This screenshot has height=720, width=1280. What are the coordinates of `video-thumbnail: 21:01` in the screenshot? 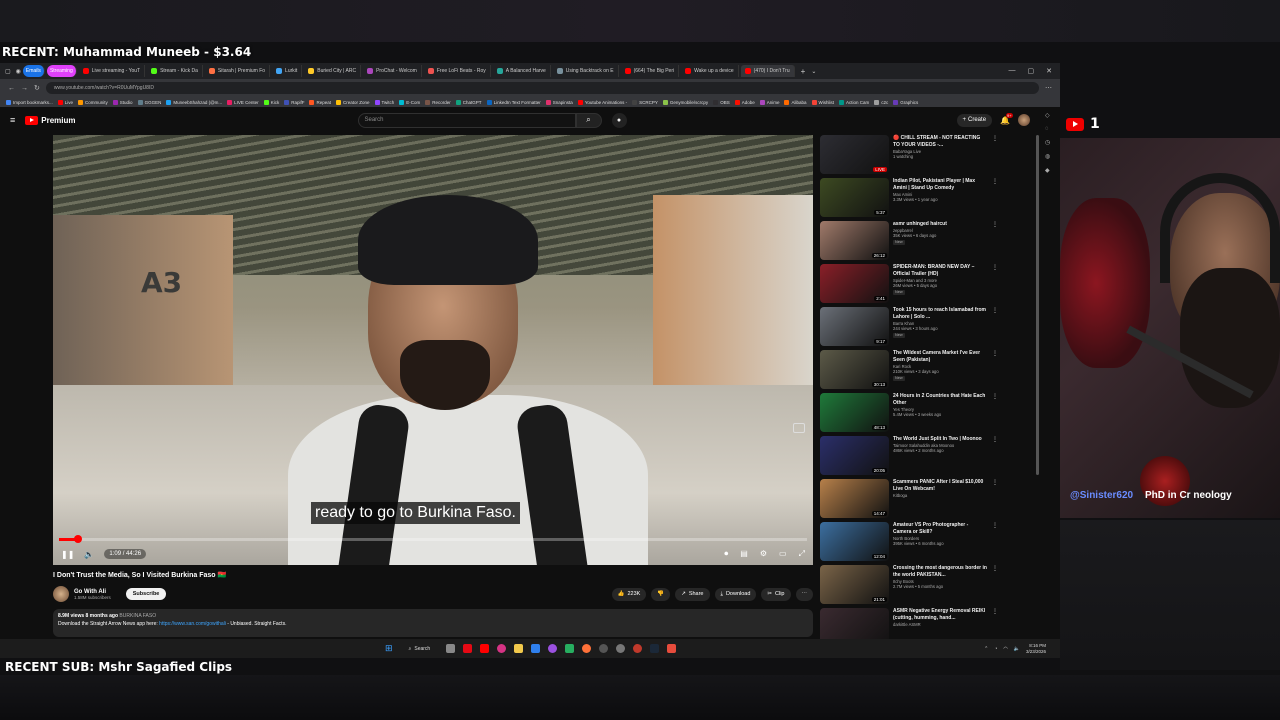 It's located at (854, 584).